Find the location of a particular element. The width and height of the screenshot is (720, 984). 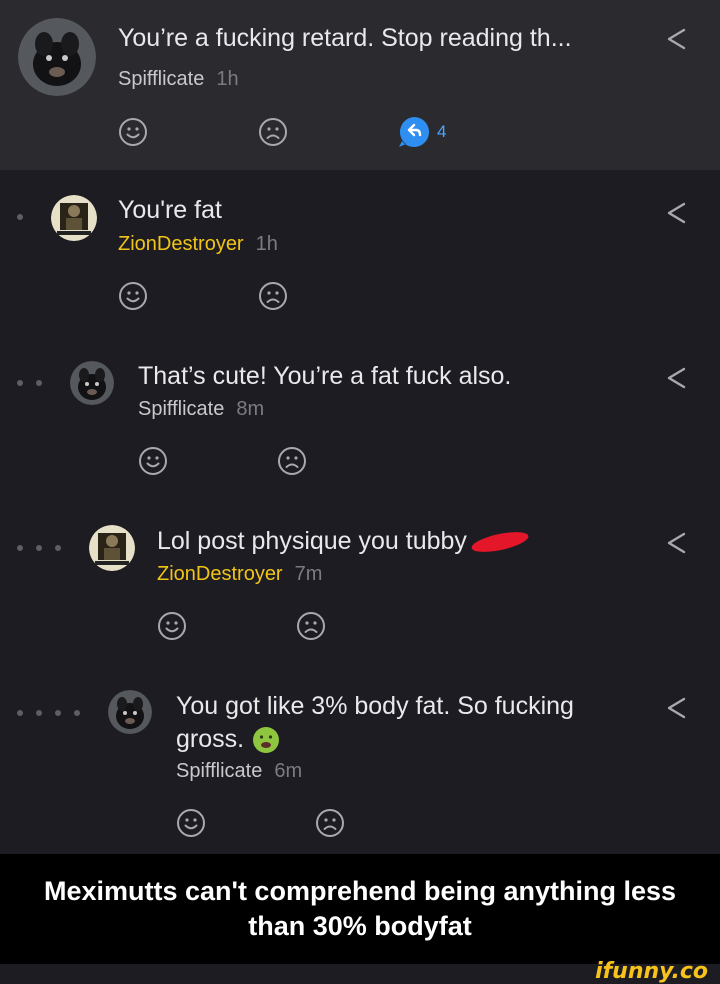

comment-text: That’s cute! You’re a fat fuck also. is located at coordinates (325, 376).